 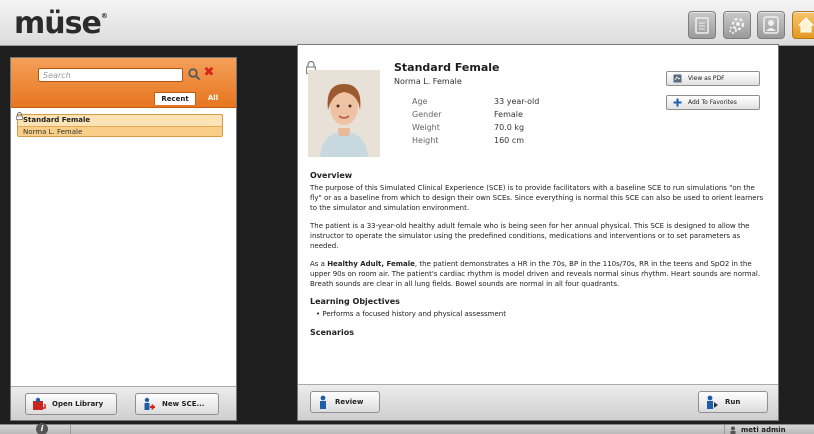 I want to click on pdf-icon, so click(x=677, y=78).